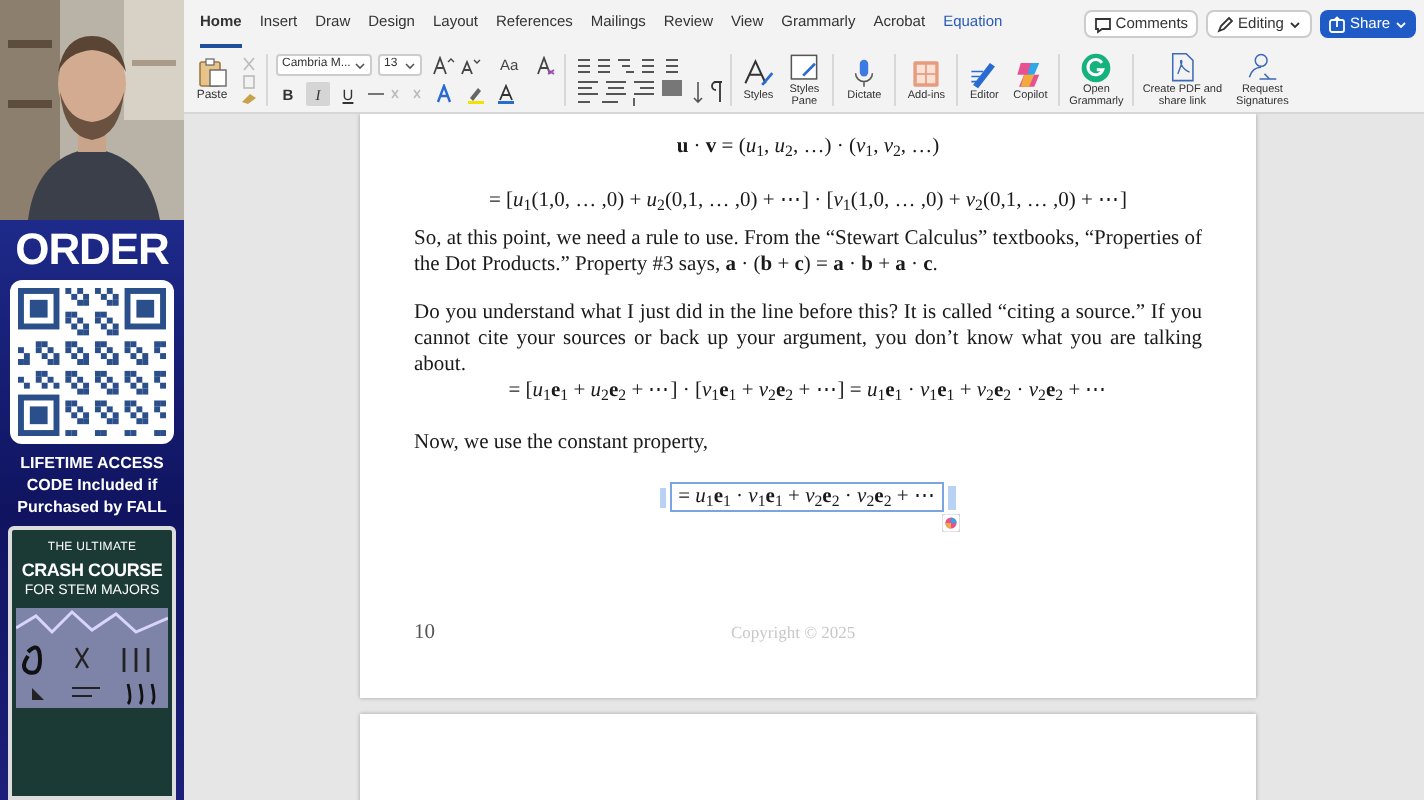  Describe the element at coordinates (249, 80) in the screenshot. I see `clipboard-tools-icon` at that location.